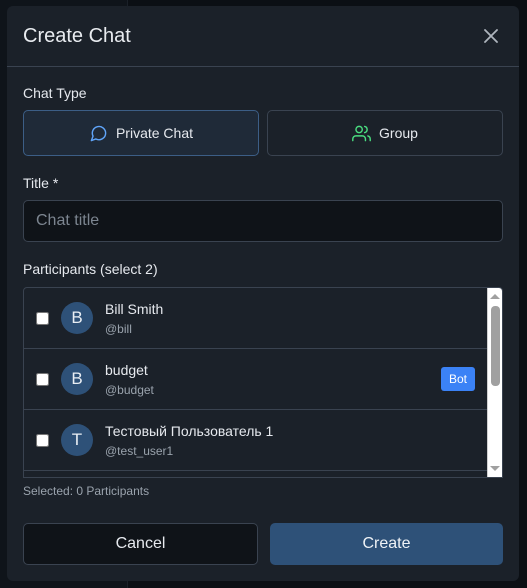 The height and width of the screenshot is (588, 527). What do you see at coordinates (263, 221) in the screenshot?
I see `chat-title-input` at bounding box center [263, 221].